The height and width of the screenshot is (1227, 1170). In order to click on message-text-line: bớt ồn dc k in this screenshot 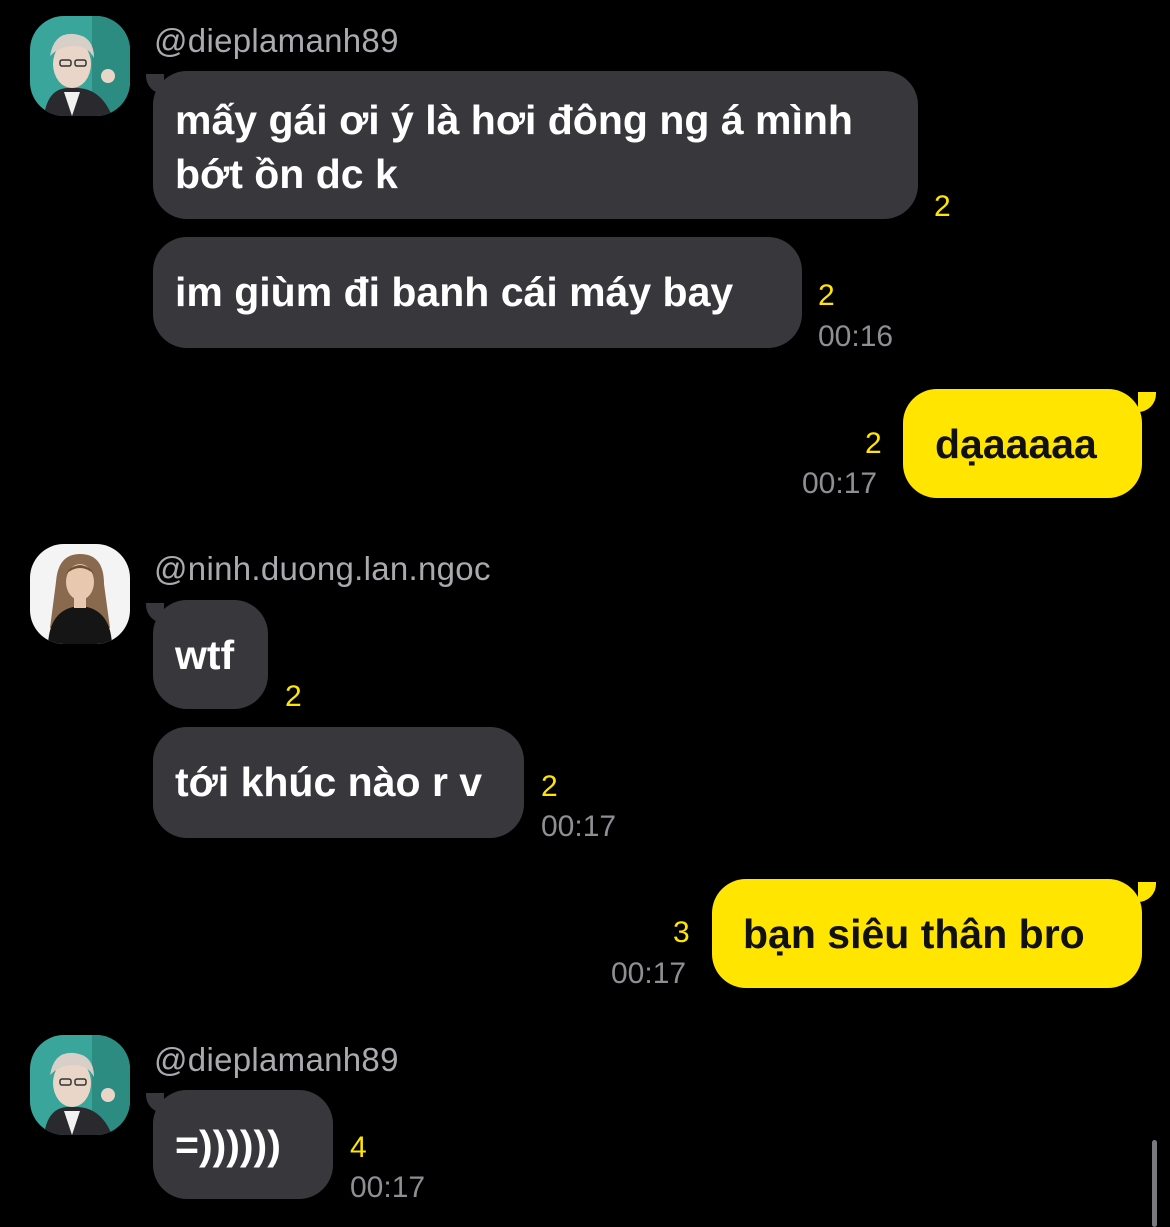, I will do `click(286, 174)`.